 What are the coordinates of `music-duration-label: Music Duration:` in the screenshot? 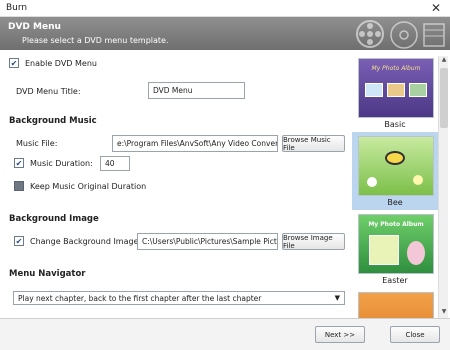 It's located at (61, 163).